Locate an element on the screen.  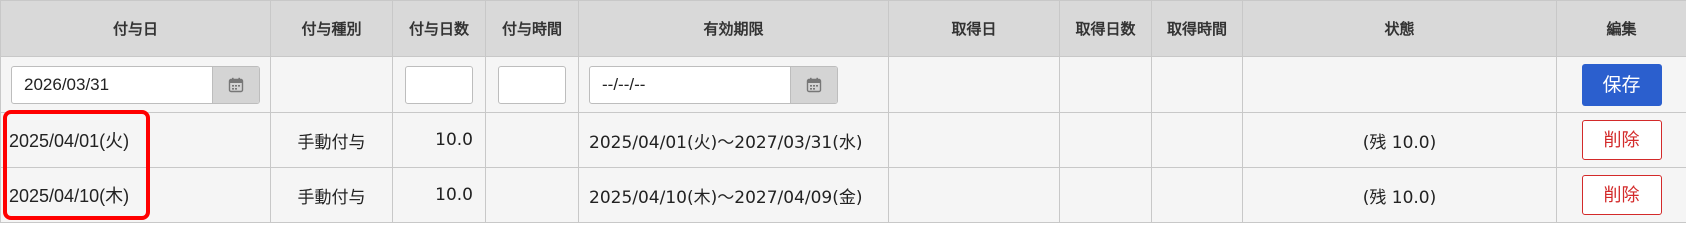
expiry-cell: 2025/04/01(火)～2027/03/31(水) is located at coordinates (733, 140).